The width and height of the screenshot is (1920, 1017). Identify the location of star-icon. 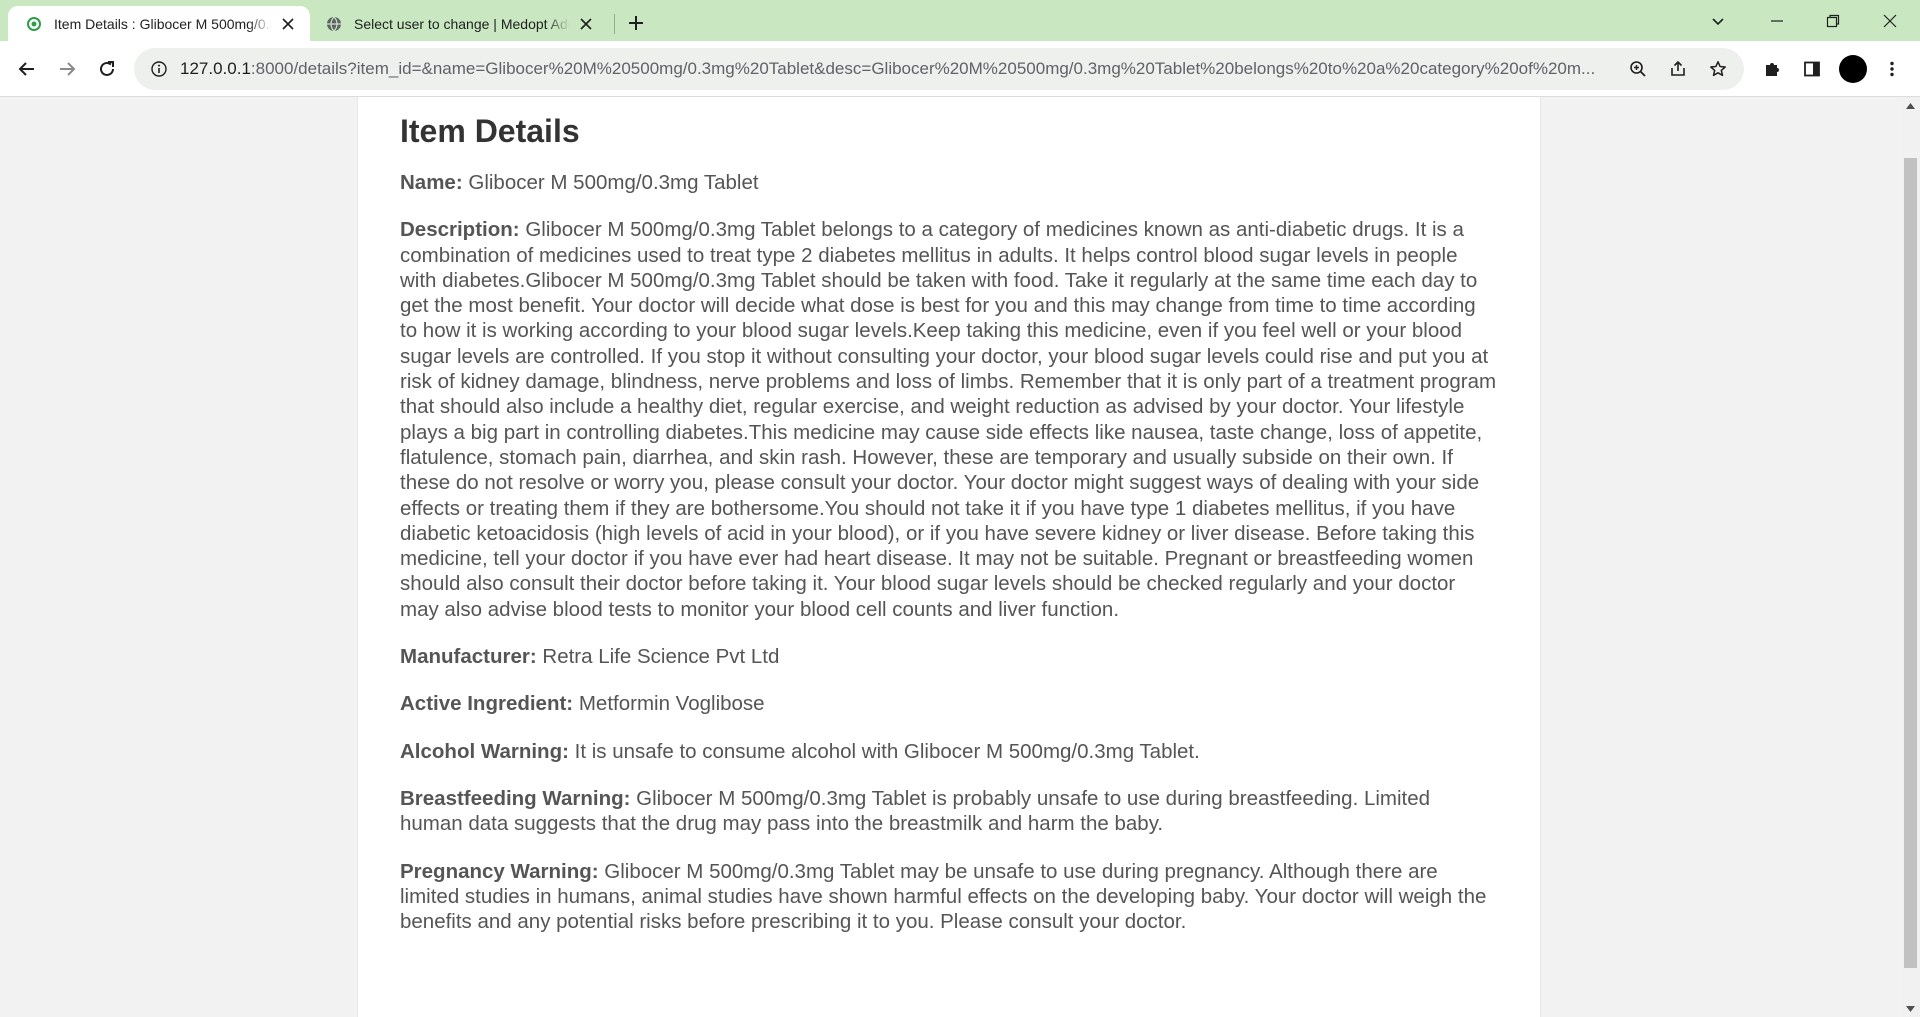
(1718, 69).